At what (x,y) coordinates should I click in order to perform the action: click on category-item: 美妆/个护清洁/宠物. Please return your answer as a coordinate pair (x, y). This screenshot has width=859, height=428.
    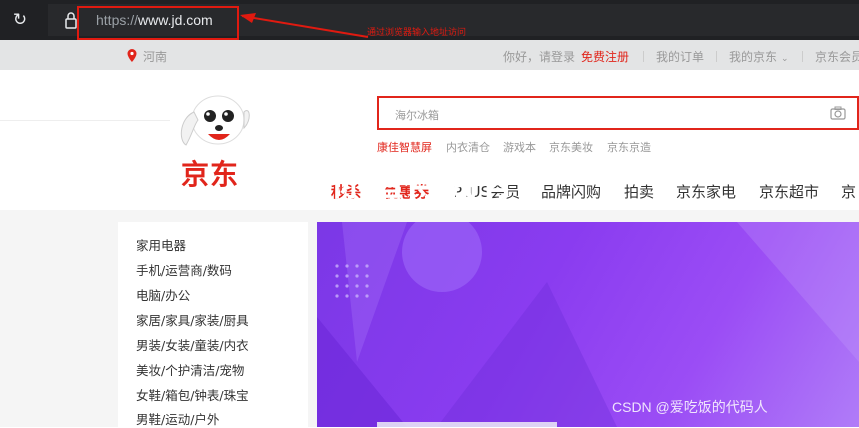
    Looking at the image, I should click on (190, 369).